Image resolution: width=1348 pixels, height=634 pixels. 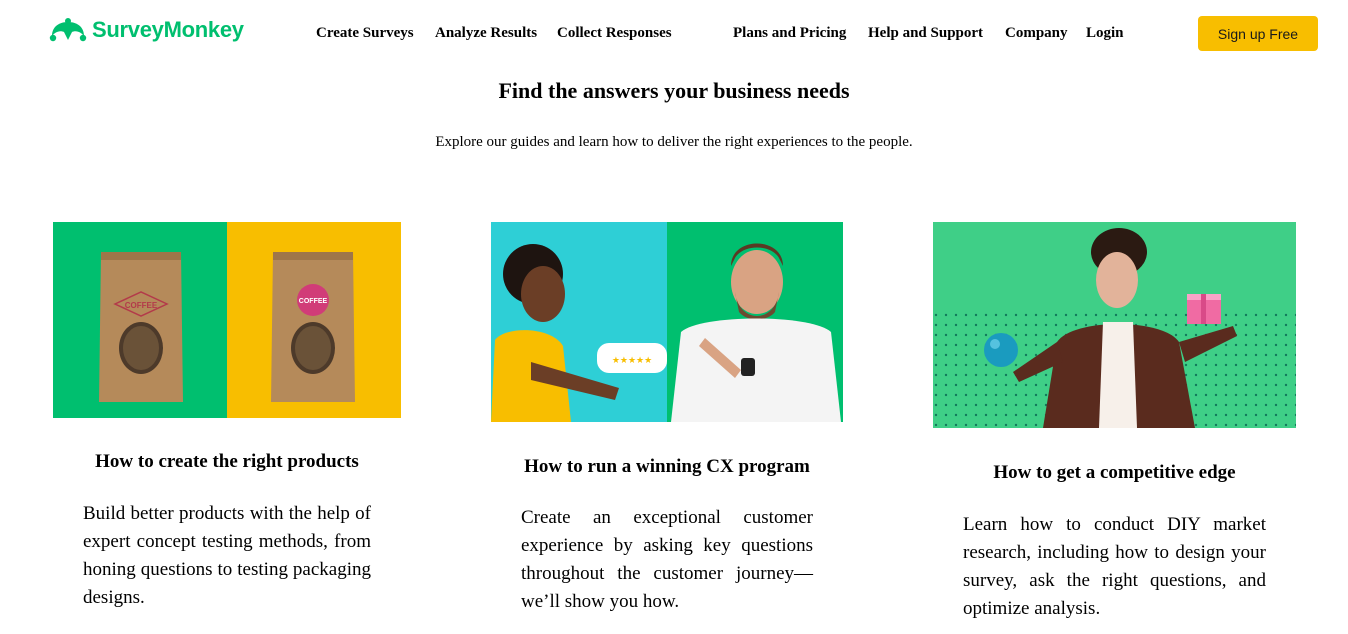 I want to click on page-title: Find the answers your business needs, so click(x=674, y=90).